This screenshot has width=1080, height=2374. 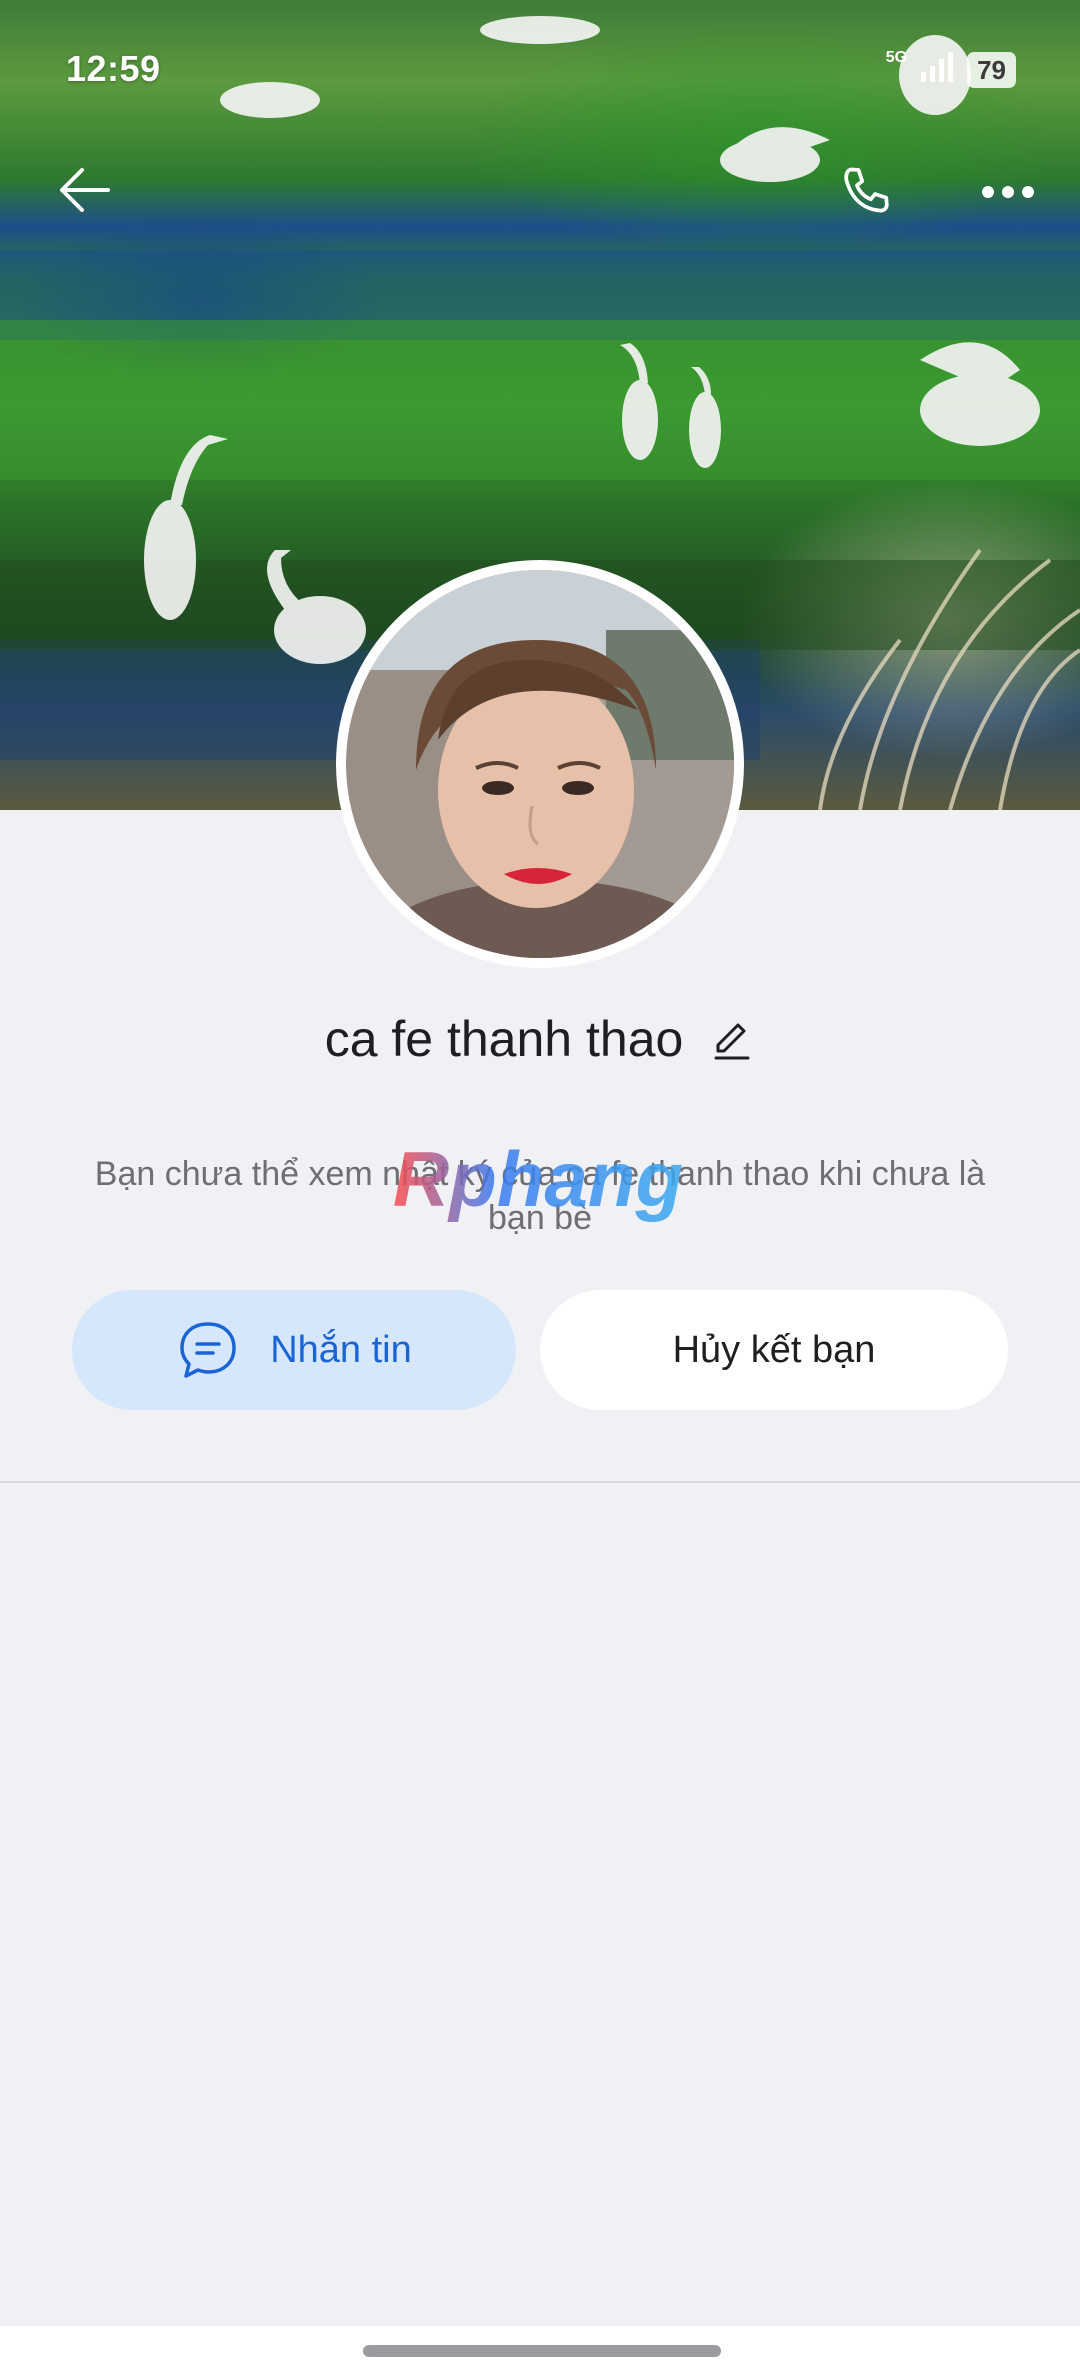 I want to click on message-button: Nhắn tin, so click(x=294, y=1350).